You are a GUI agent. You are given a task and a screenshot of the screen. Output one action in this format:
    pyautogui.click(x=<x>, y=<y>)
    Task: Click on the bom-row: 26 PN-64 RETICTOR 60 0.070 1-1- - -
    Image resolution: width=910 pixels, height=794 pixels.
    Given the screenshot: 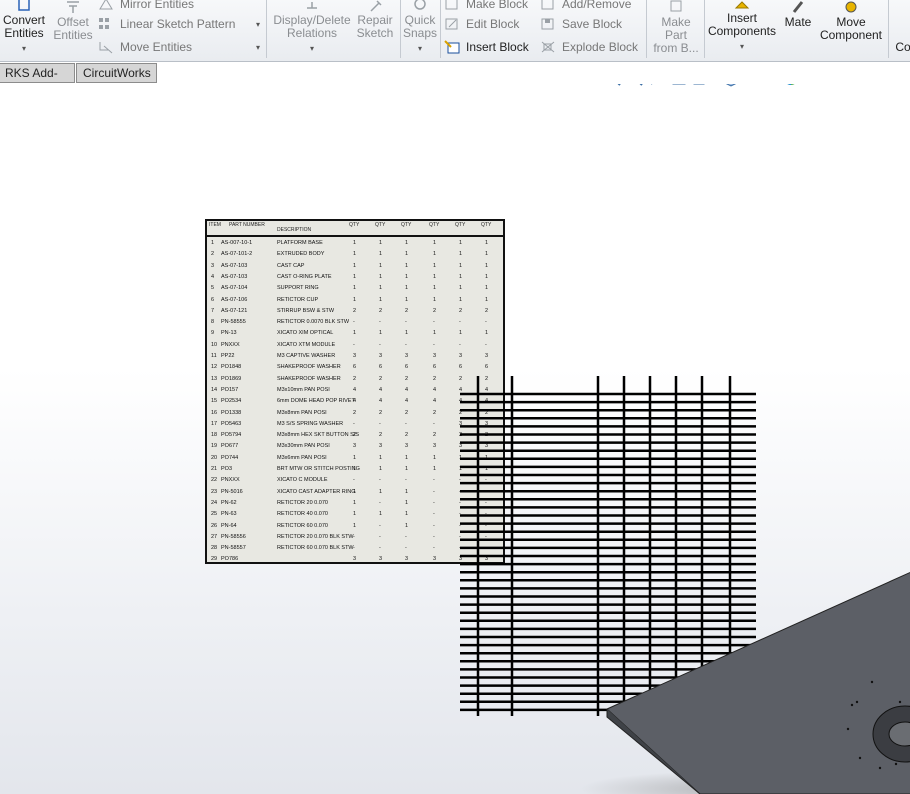 What is the action you would take?
    pyautogui.click(x=355, y=527)
    